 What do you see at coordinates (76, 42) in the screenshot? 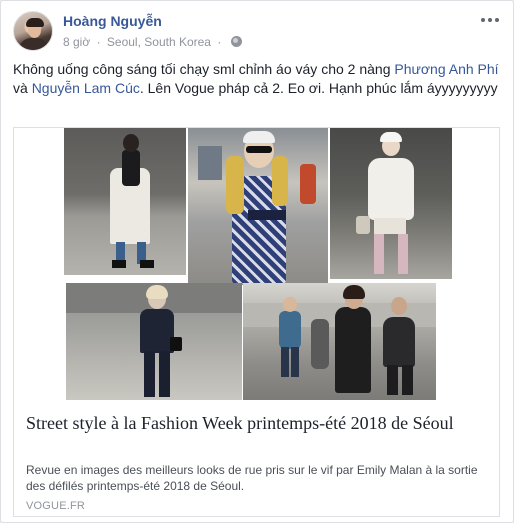
I see `post-time: 8 giờ` at bounding box center [76, 42].